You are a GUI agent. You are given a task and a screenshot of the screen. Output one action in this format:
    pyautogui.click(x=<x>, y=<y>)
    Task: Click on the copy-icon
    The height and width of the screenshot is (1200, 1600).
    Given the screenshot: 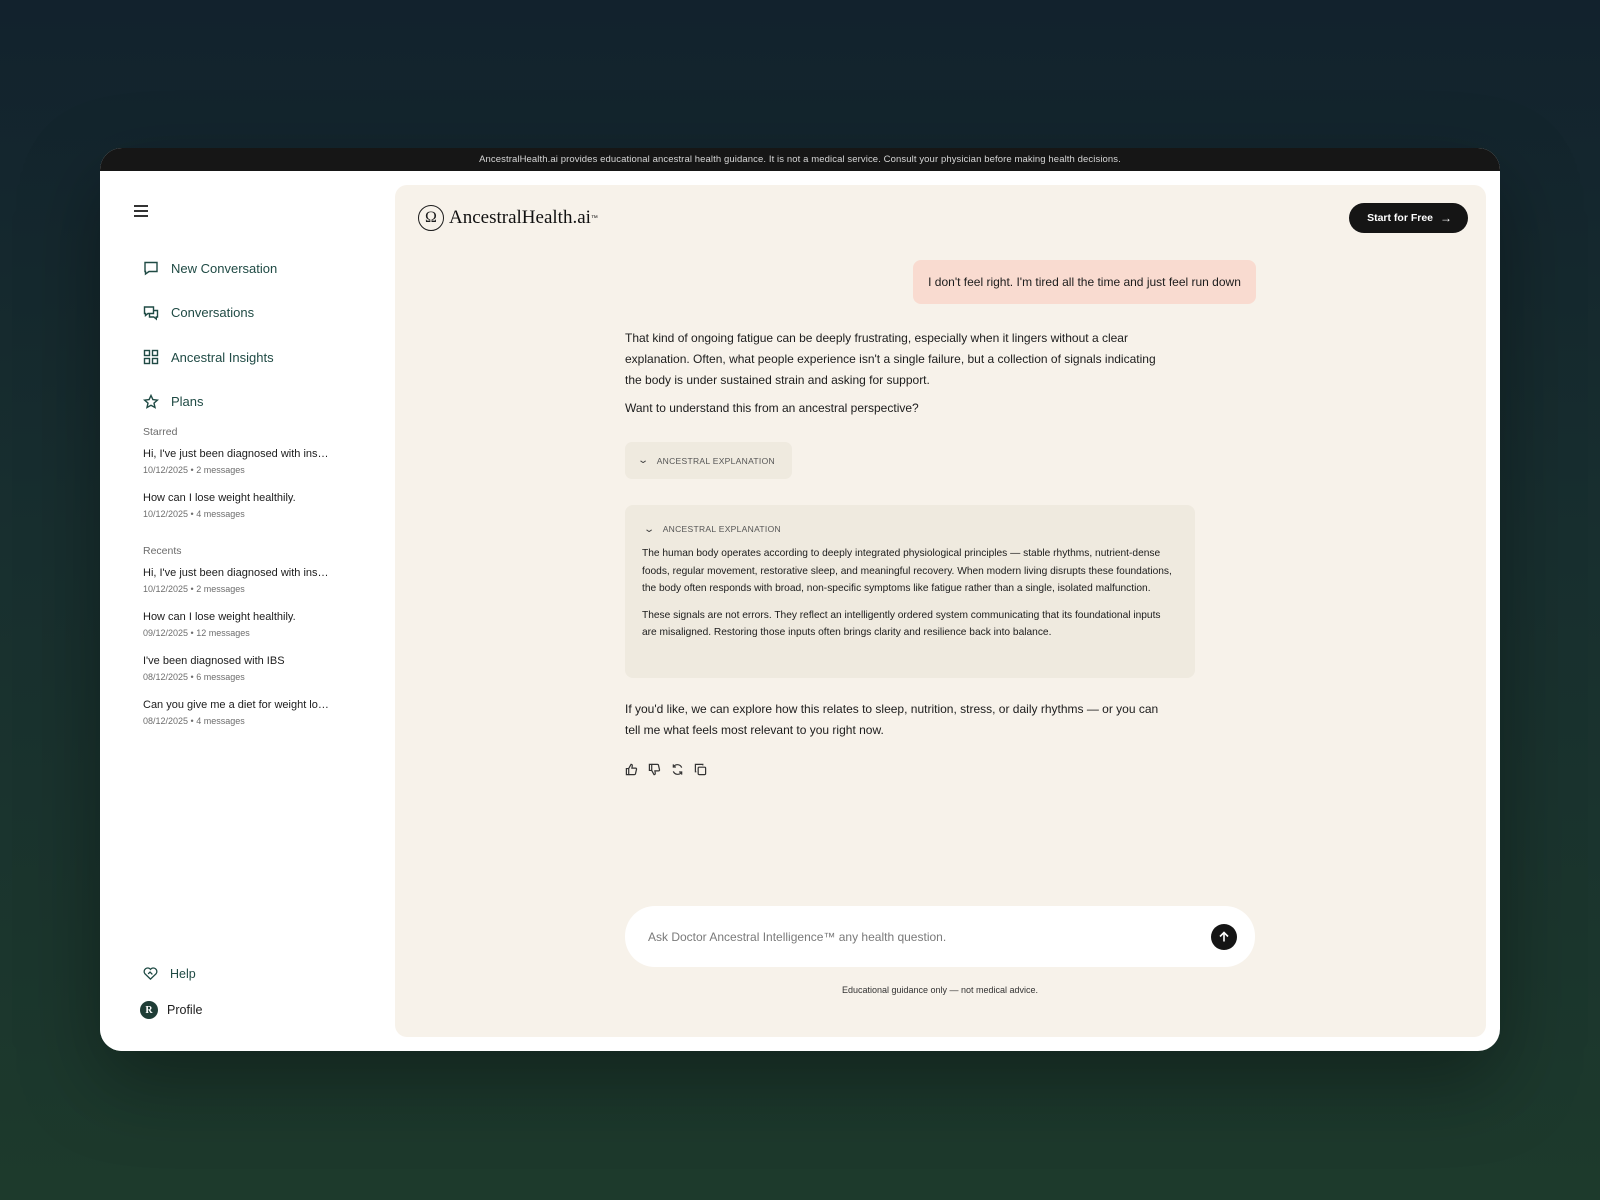 What is the action you would take?
    pyautogui.click(x=700, y=769)
    